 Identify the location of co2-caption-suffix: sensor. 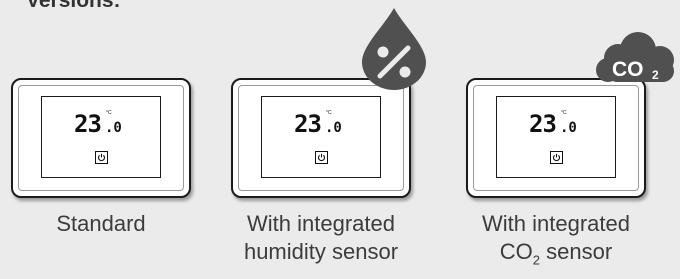
(576, 251).